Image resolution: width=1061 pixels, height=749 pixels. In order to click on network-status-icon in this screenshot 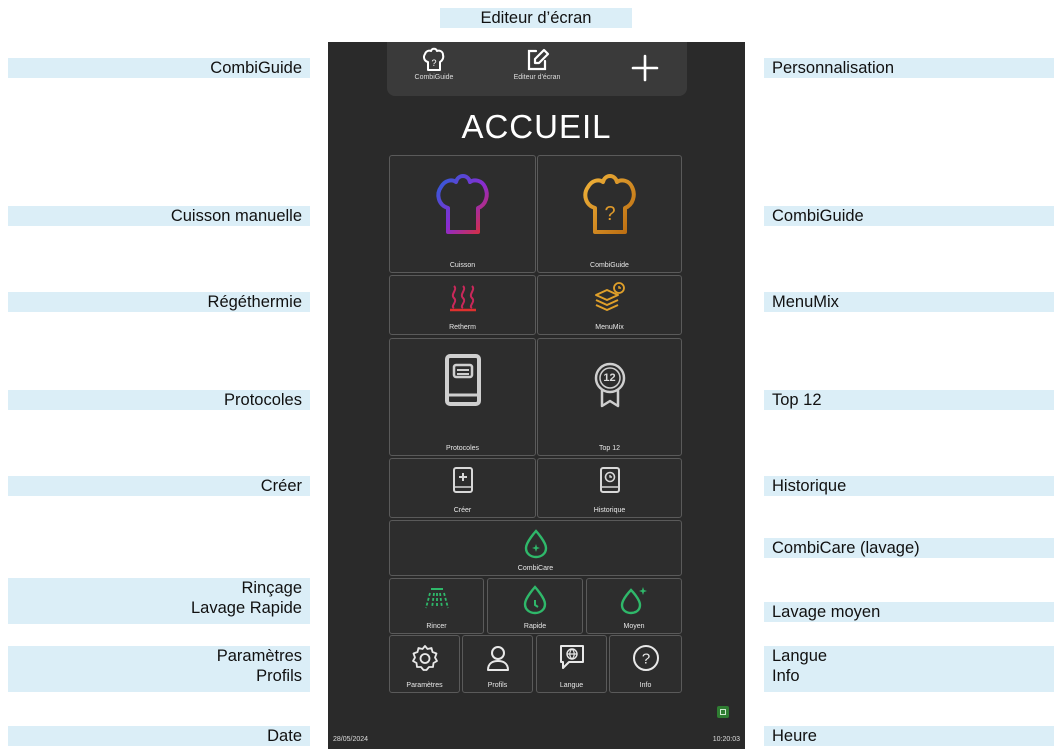, I will do `click(723, 712)`.